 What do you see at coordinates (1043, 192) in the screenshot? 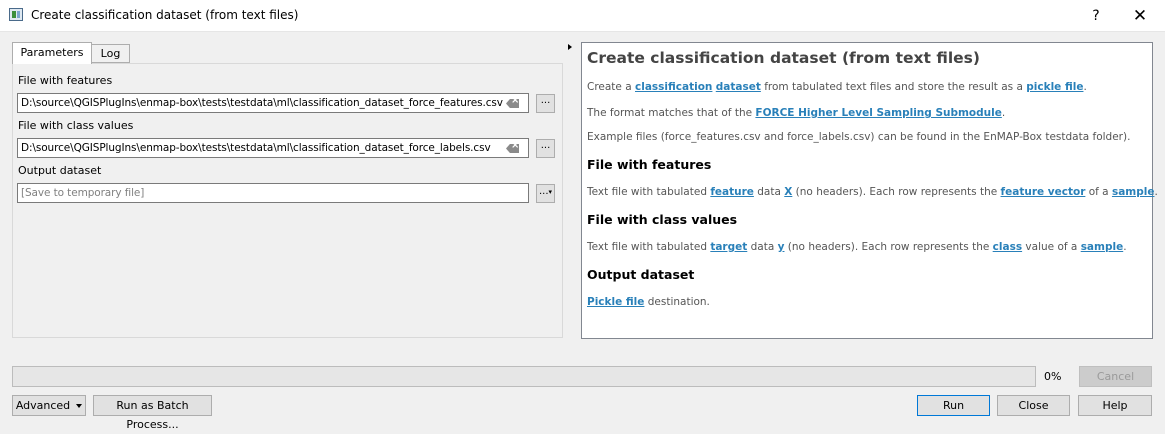
I see `link-feature-vector: feature vector` at bounding box center [1043, 192].